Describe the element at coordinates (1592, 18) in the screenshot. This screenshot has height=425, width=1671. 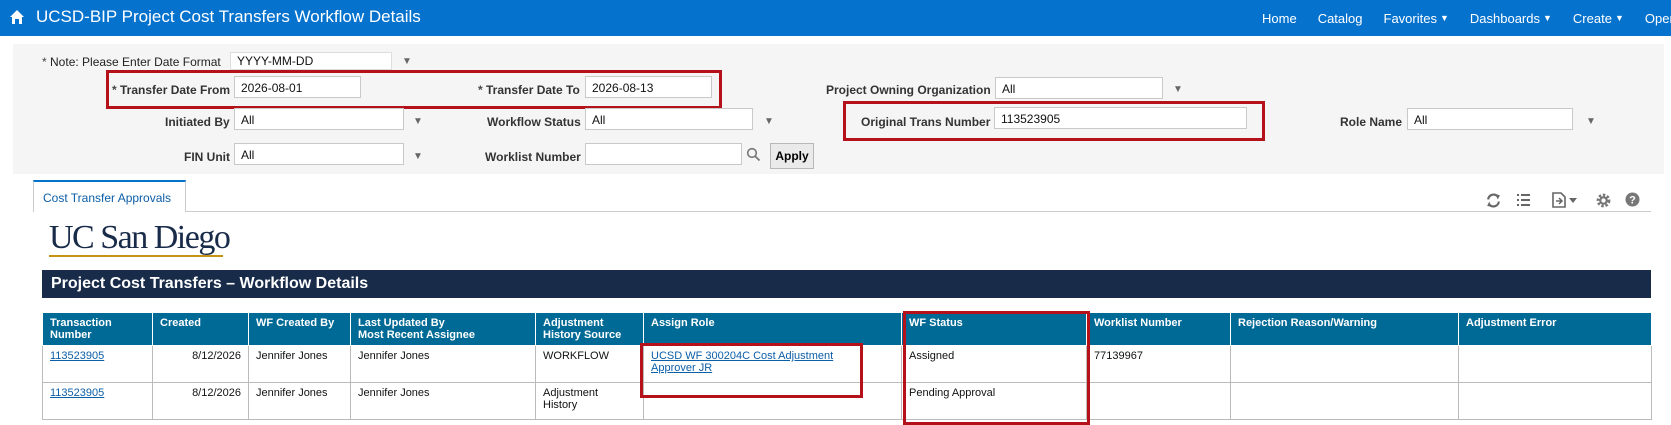
I see `nav-create-label: Create` at that location.